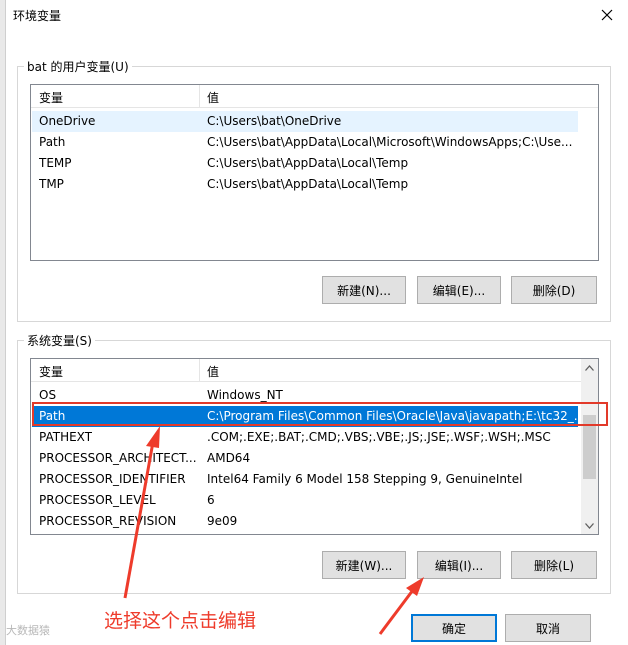 The width and height of the screenshot is (628, 645). I want to click on arrow-to-path-icon, so click(141, 512).